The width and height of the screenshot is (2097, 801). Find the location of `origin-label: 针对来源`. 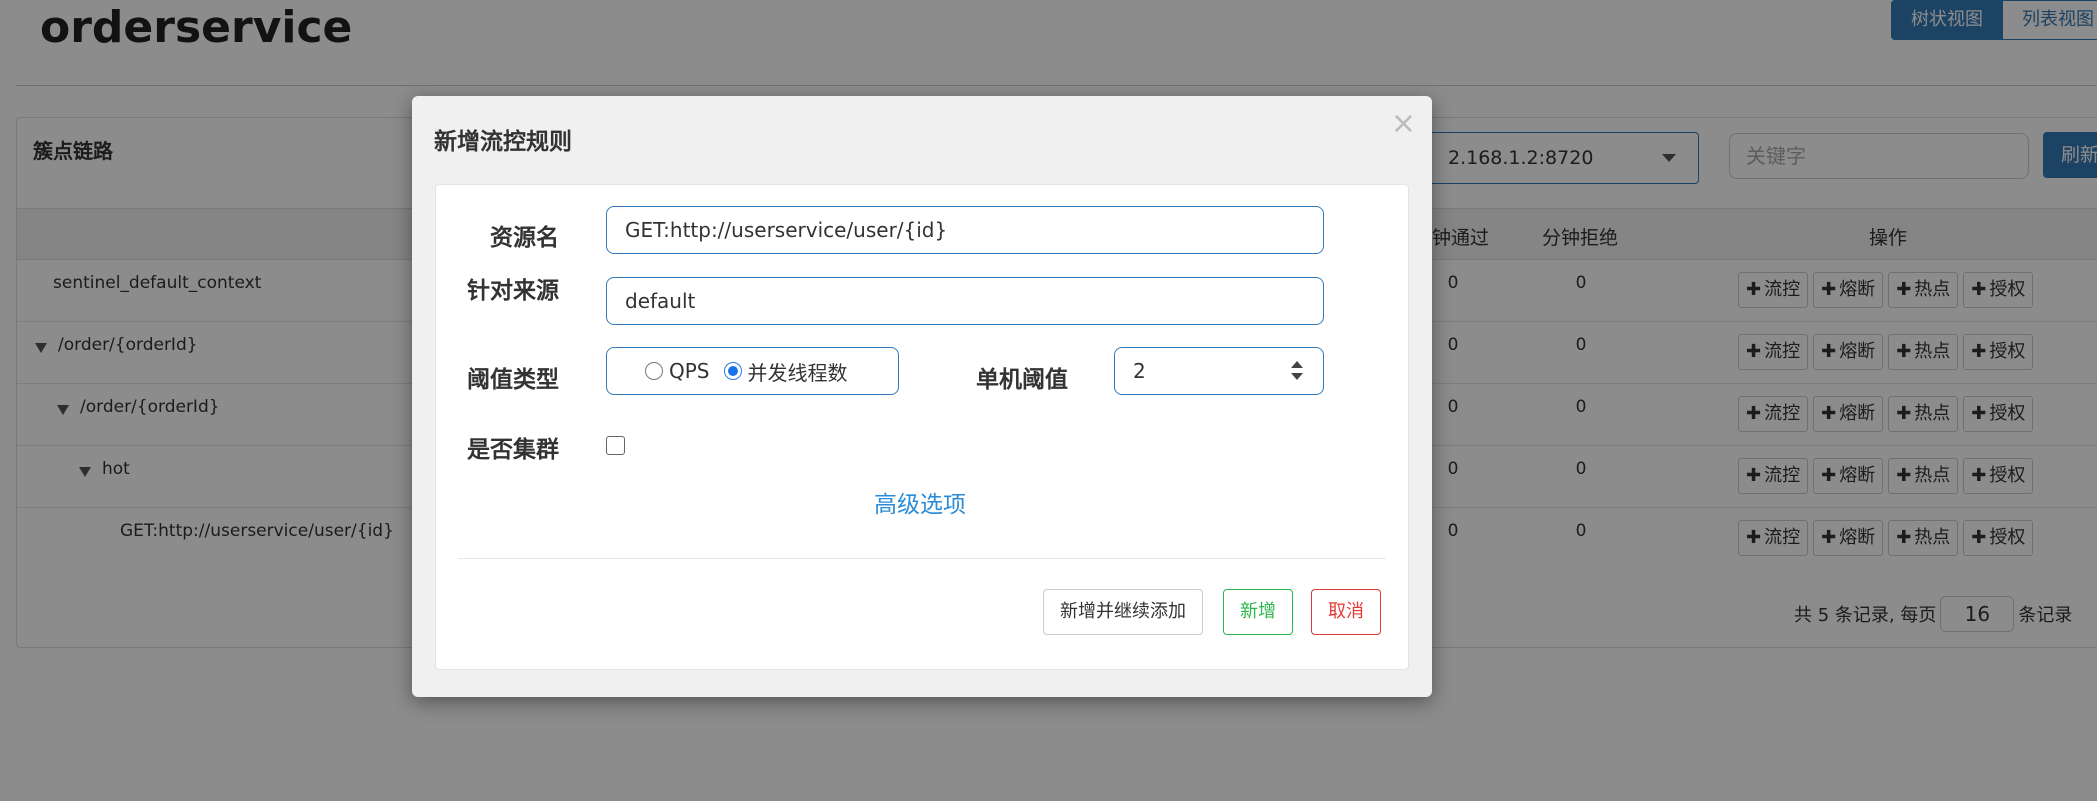

origin-label: 针对来源 is located at coordinates (513, 291).